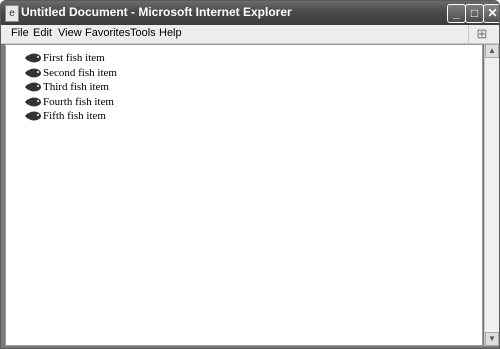 Image resolution: width=500 pixels, height=349 pixels. What do you see at coordinates (474, 13) in the screenshot?
I see `maximize-button: □` at bounding box center [474, 13].